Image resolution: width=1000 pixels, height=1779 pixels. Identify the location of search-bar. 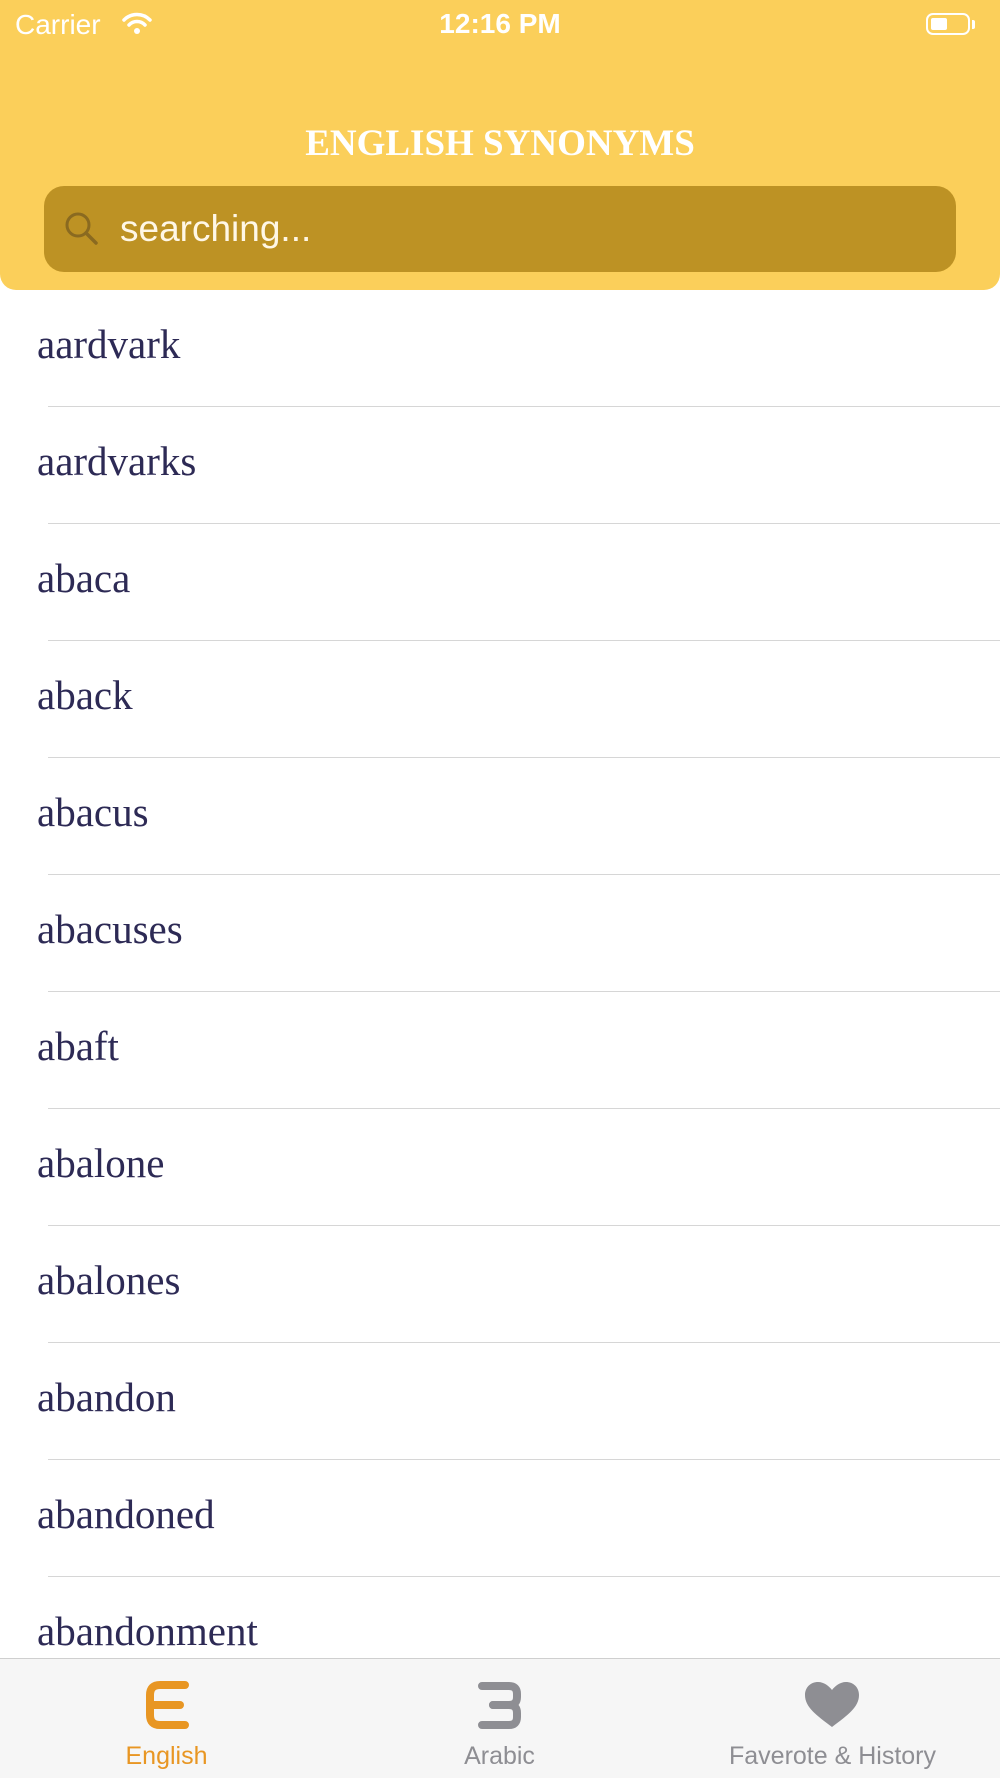
(500, 229).